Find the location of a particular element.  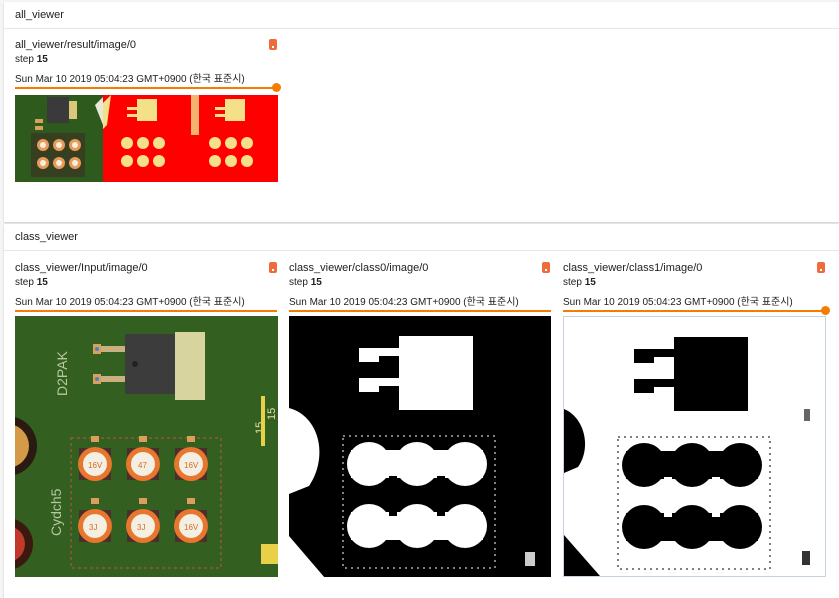

card-title: all_viewer/result/image/0 is located at coordinates (76, 45).